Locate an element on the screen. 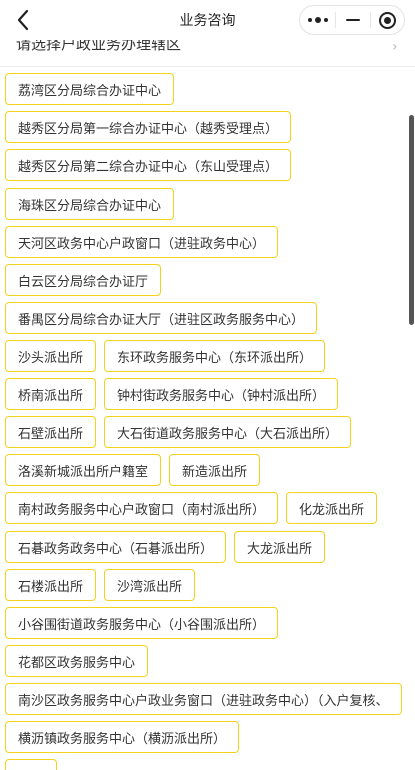  office-row: 横沥镇政务服务中心（横沥派出所） is located at coordinates (122, 737).